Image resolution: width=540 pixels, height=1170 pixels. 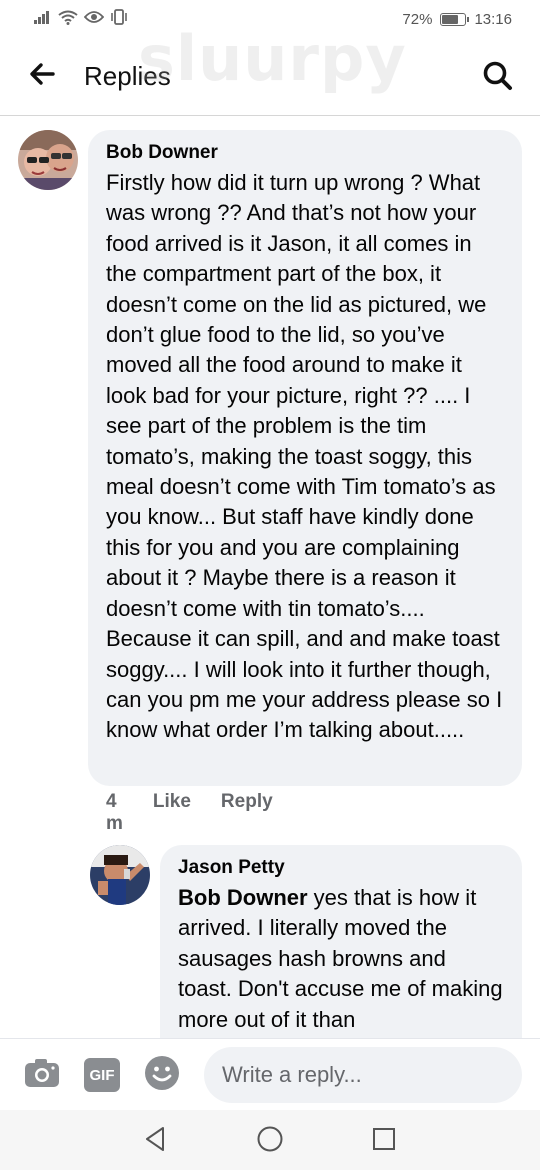 I want to click on nav-back-button, so click(x=155, y=1141).